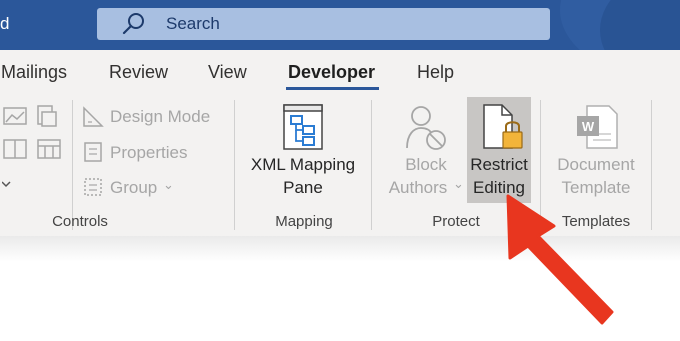  I want to click on group-label-protect: Protect, so click(456, 221).